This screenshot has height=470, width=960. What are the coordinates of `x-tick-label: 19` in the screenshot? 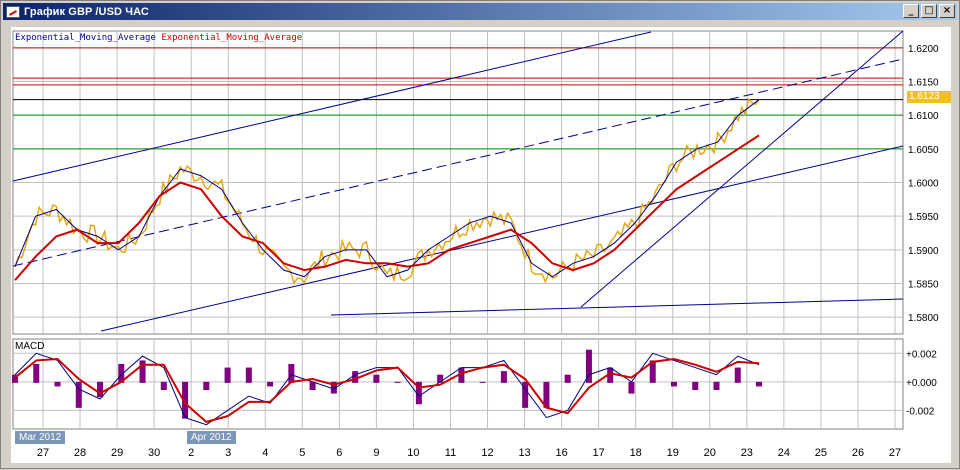 It's located at (673, 453).